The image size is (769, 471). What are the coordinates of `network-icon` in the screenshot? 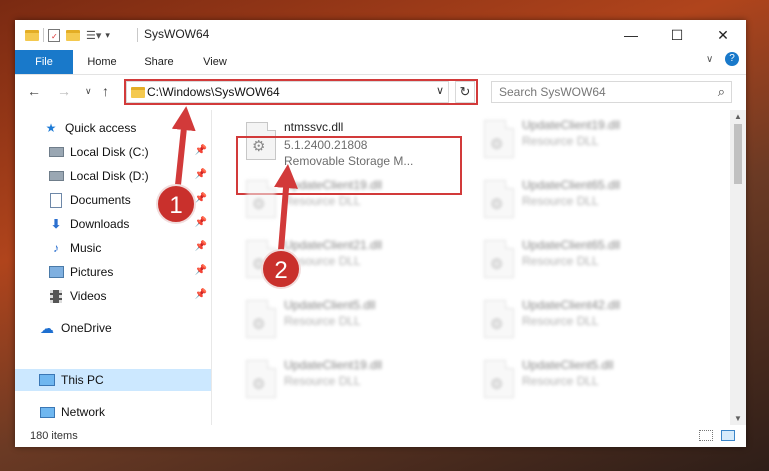 It's located at (47, 412).